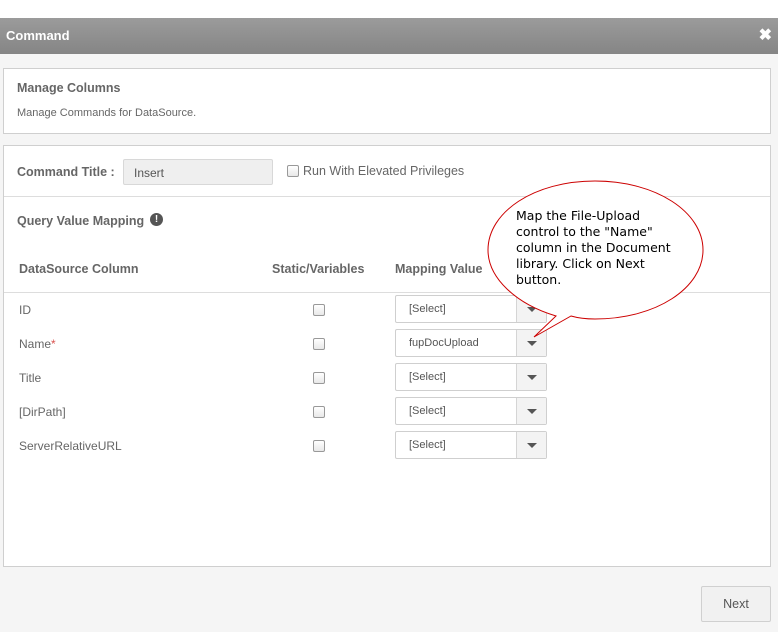  Describe the element at coordinates (198, 172) in the screenshot. I see `command-title-field: Insert` at that location.